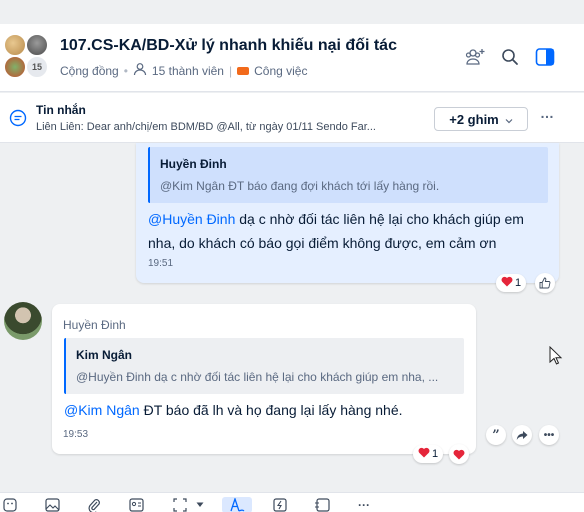 The image size is (584, 512). What do you see at coordinates (322, 504) in the screenshot?
I see `task-icon` at bounding box center [322, 504].